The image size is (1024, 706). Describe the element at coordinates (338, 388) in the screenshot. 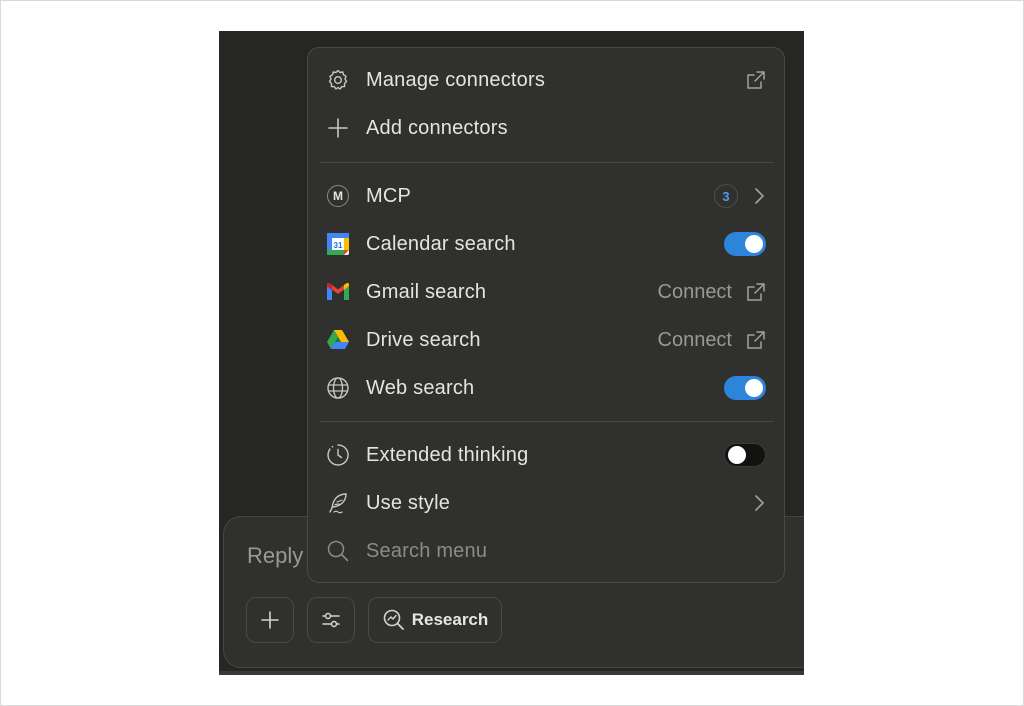

I see `globe-icon` at that location.